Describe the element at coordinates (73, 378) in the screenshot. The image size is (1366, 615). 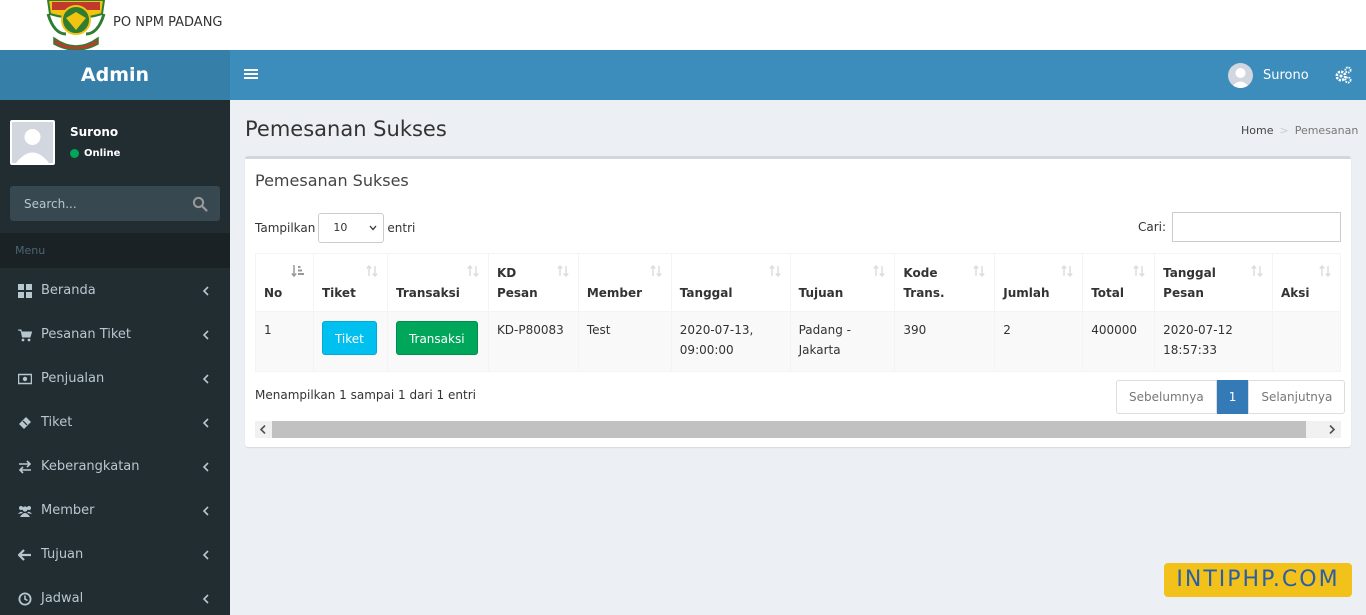
I see `sidebar-item-label: Penjualan` at that location.